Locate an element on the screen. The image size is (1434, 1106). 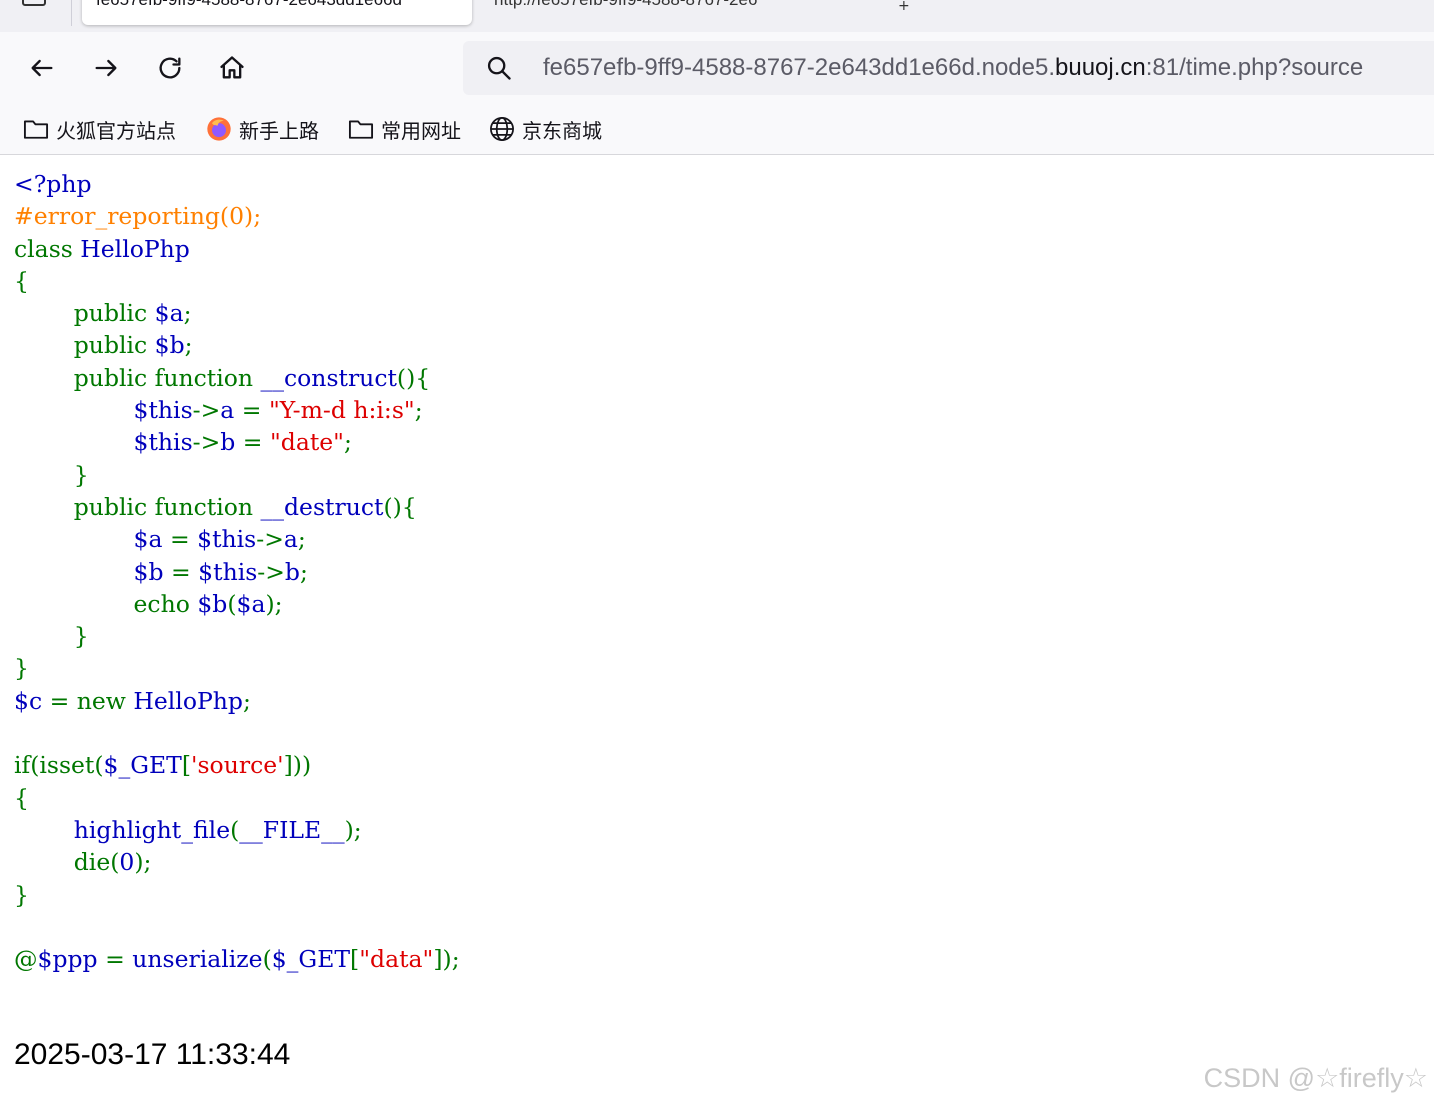
back-button is located at coordinates (42, 68).